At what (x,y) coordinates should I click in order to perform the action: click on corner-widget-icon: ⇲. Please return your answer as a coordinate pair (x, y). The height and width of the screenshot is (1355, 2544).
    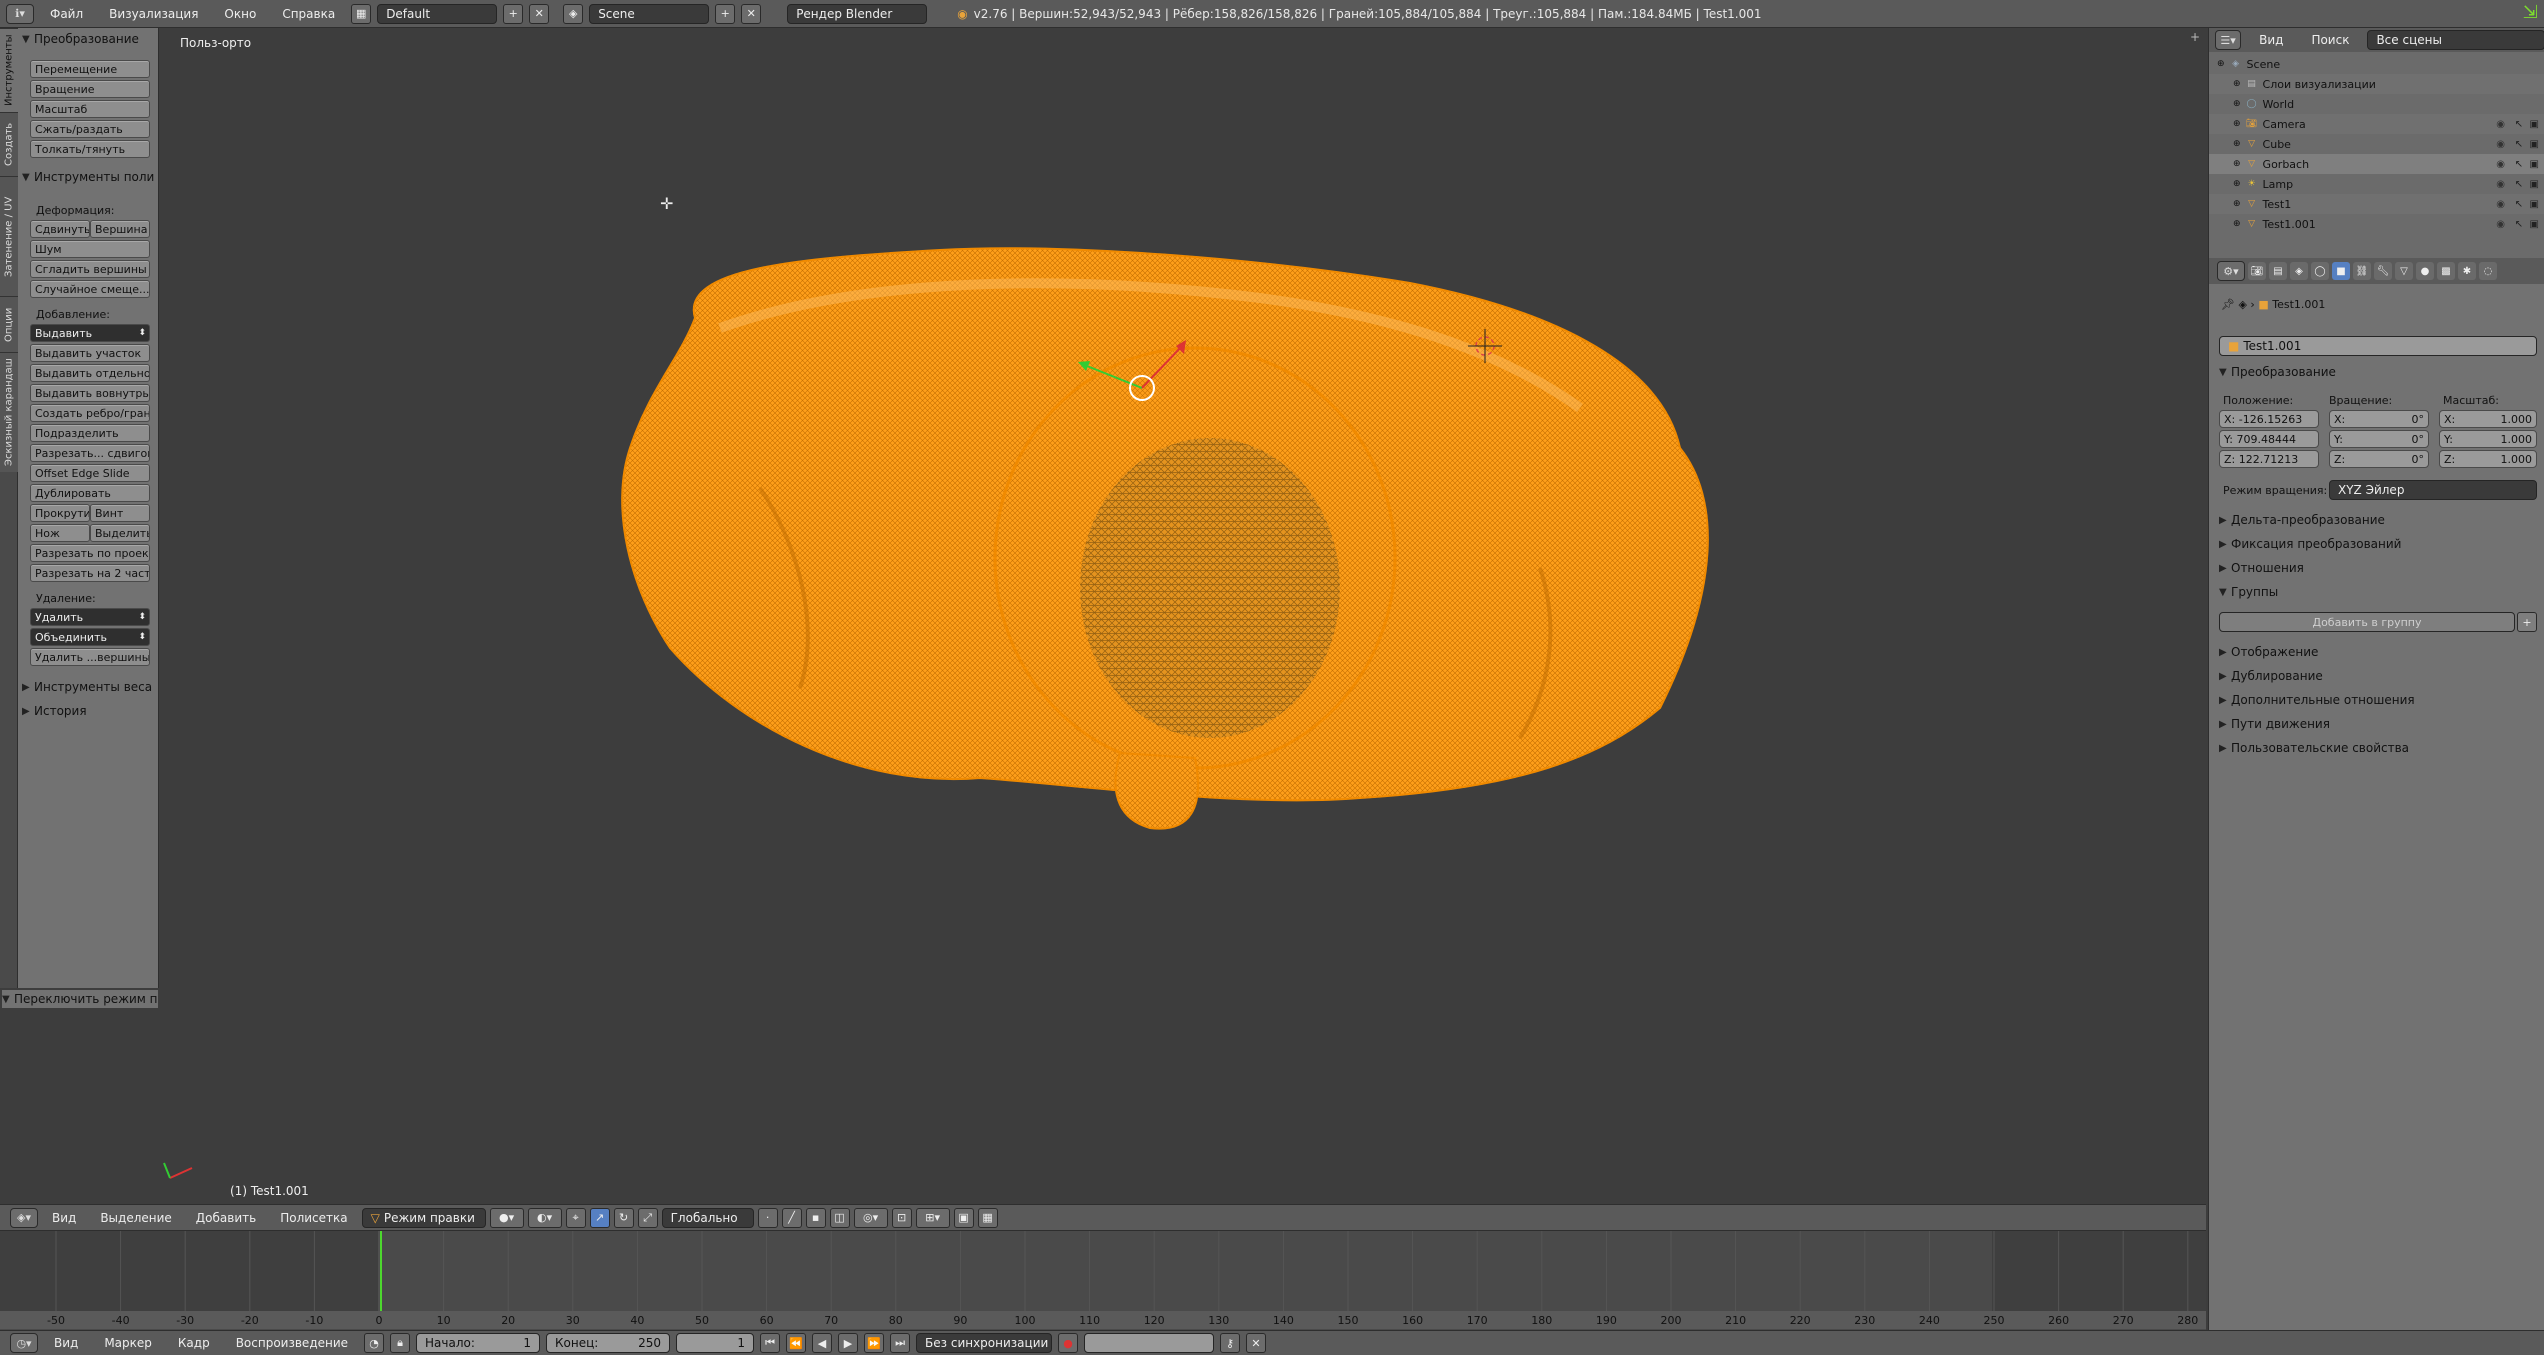
    Looking at the image, I should click on (2530, 12).